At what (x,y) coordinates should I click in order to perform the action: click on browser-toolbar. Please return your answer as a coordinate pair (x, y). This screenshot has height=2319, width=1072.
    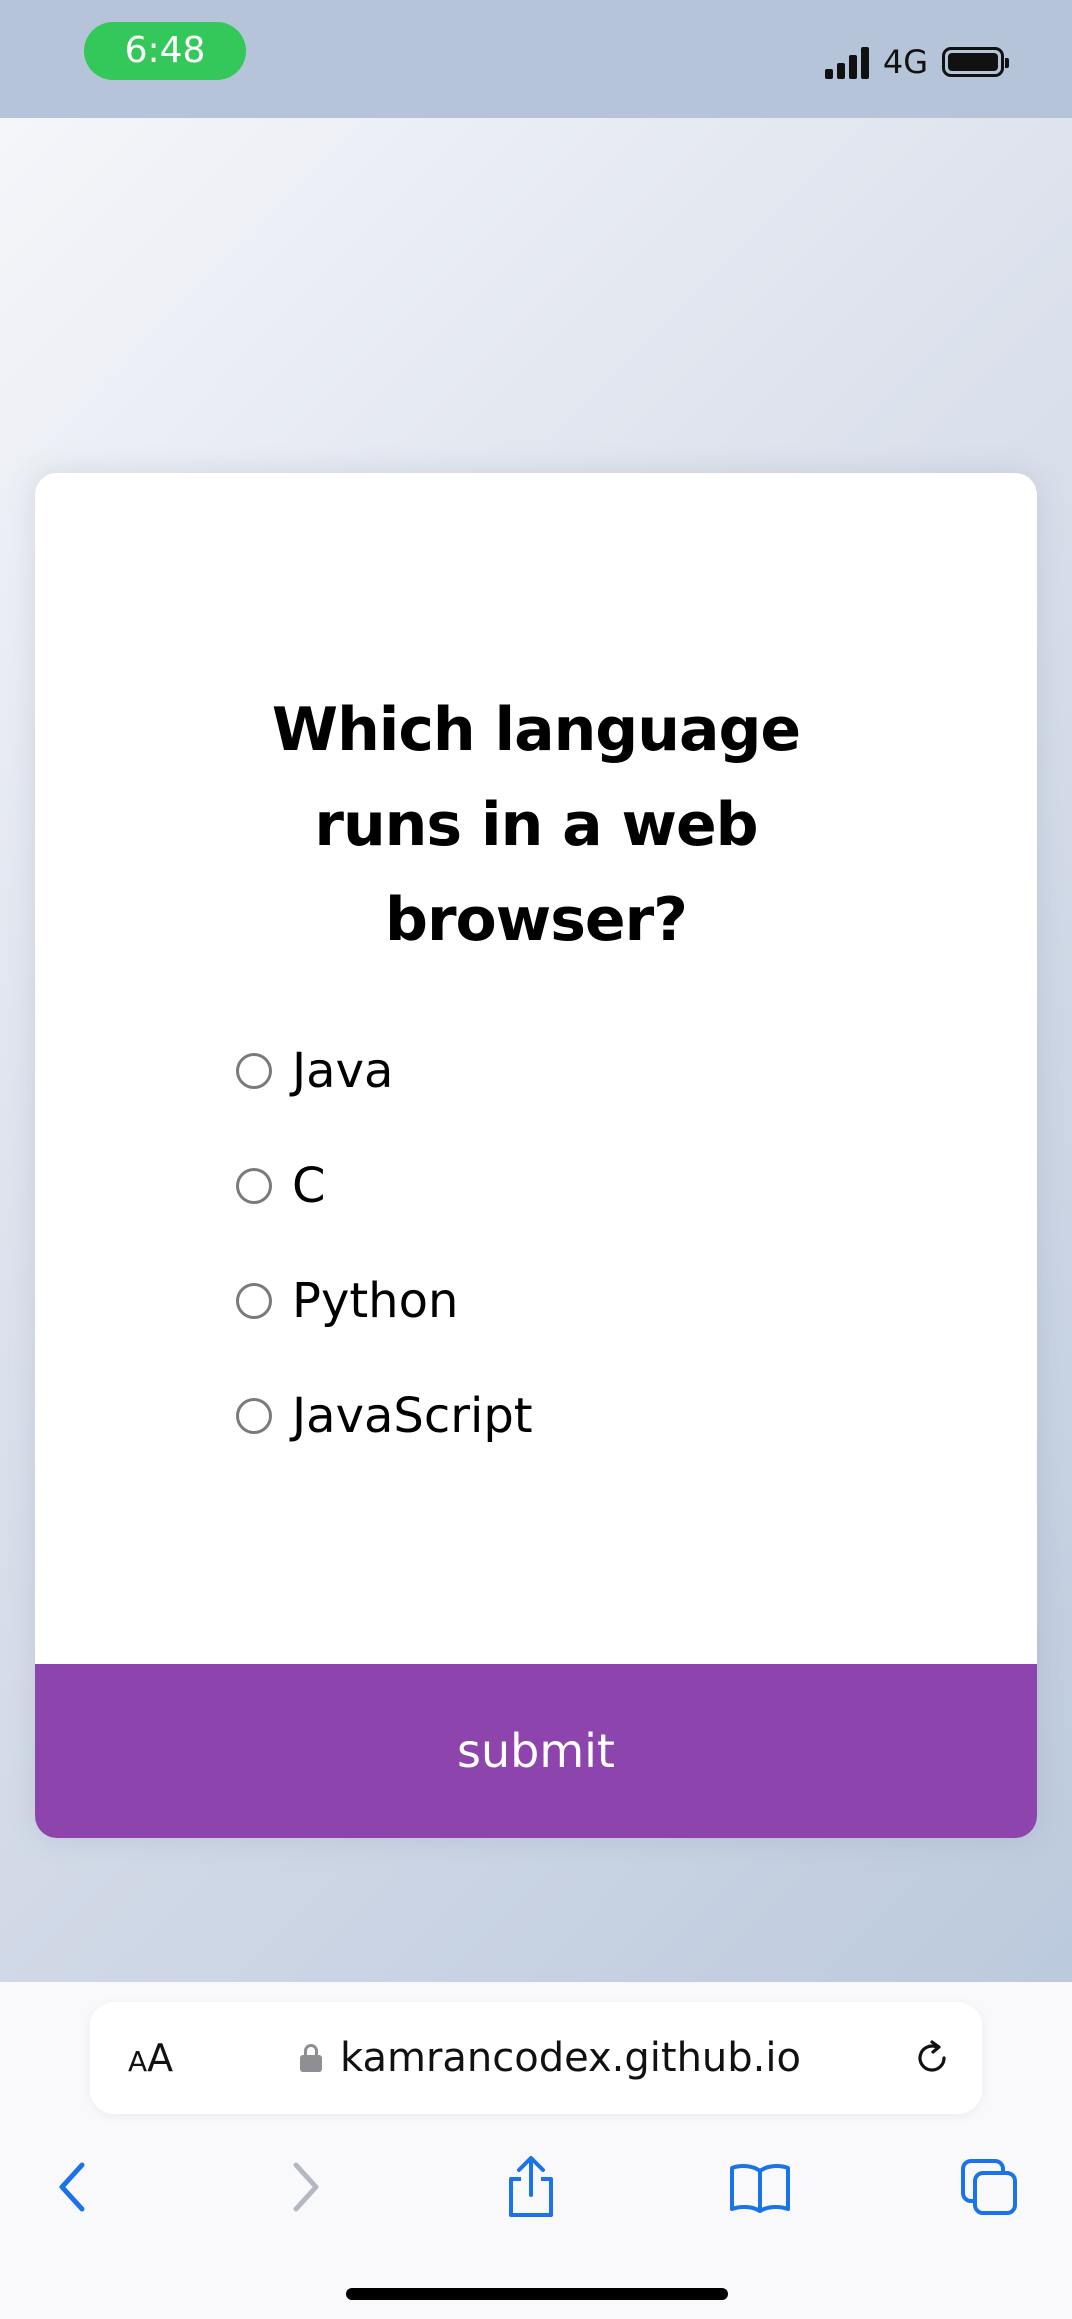
    Looking at the image, I should click on (536, 2192).